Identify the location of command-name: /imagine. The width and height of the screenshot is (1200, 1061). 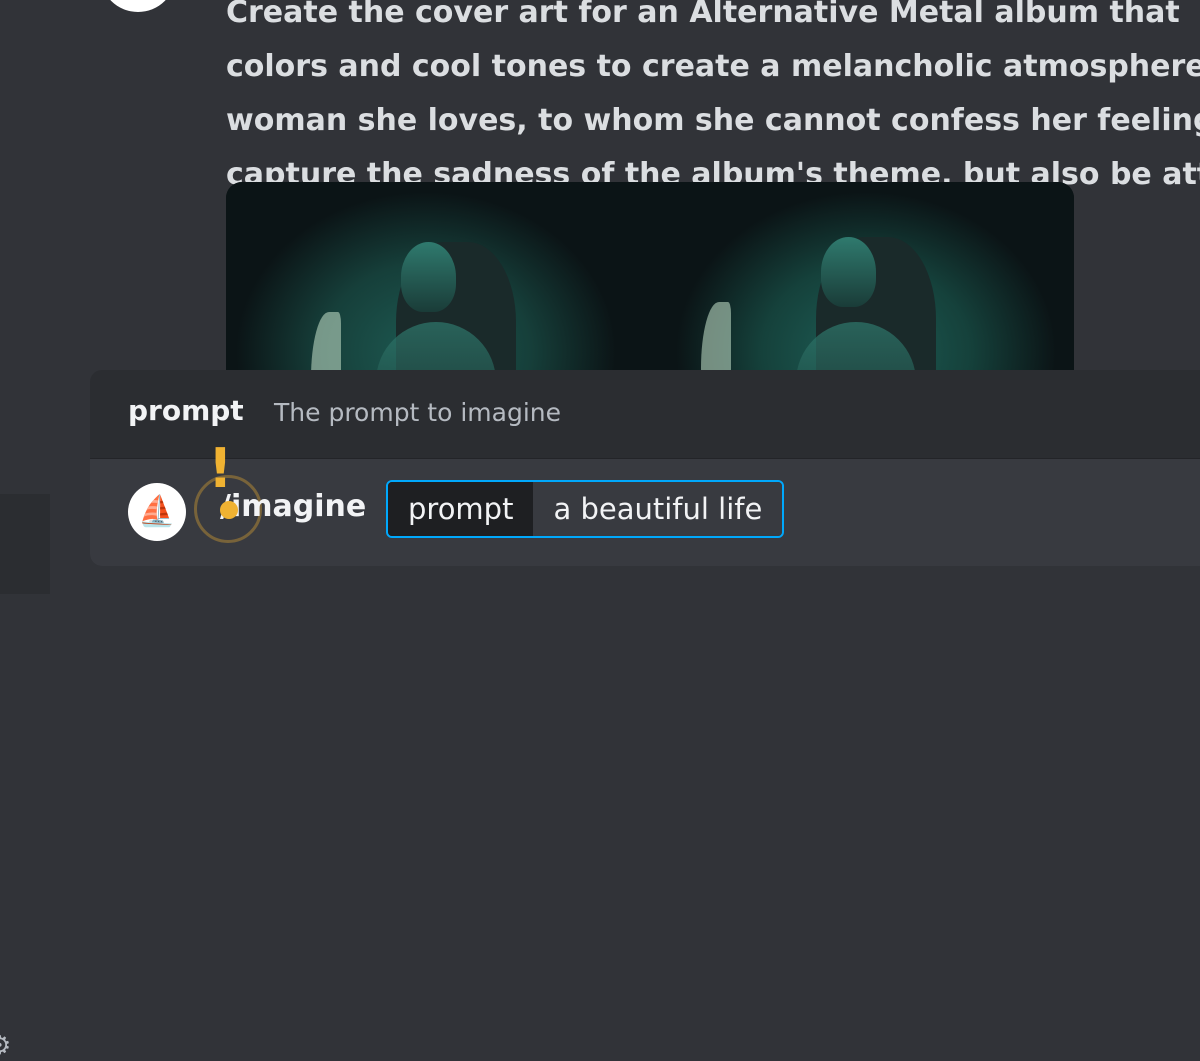
(293, 506).